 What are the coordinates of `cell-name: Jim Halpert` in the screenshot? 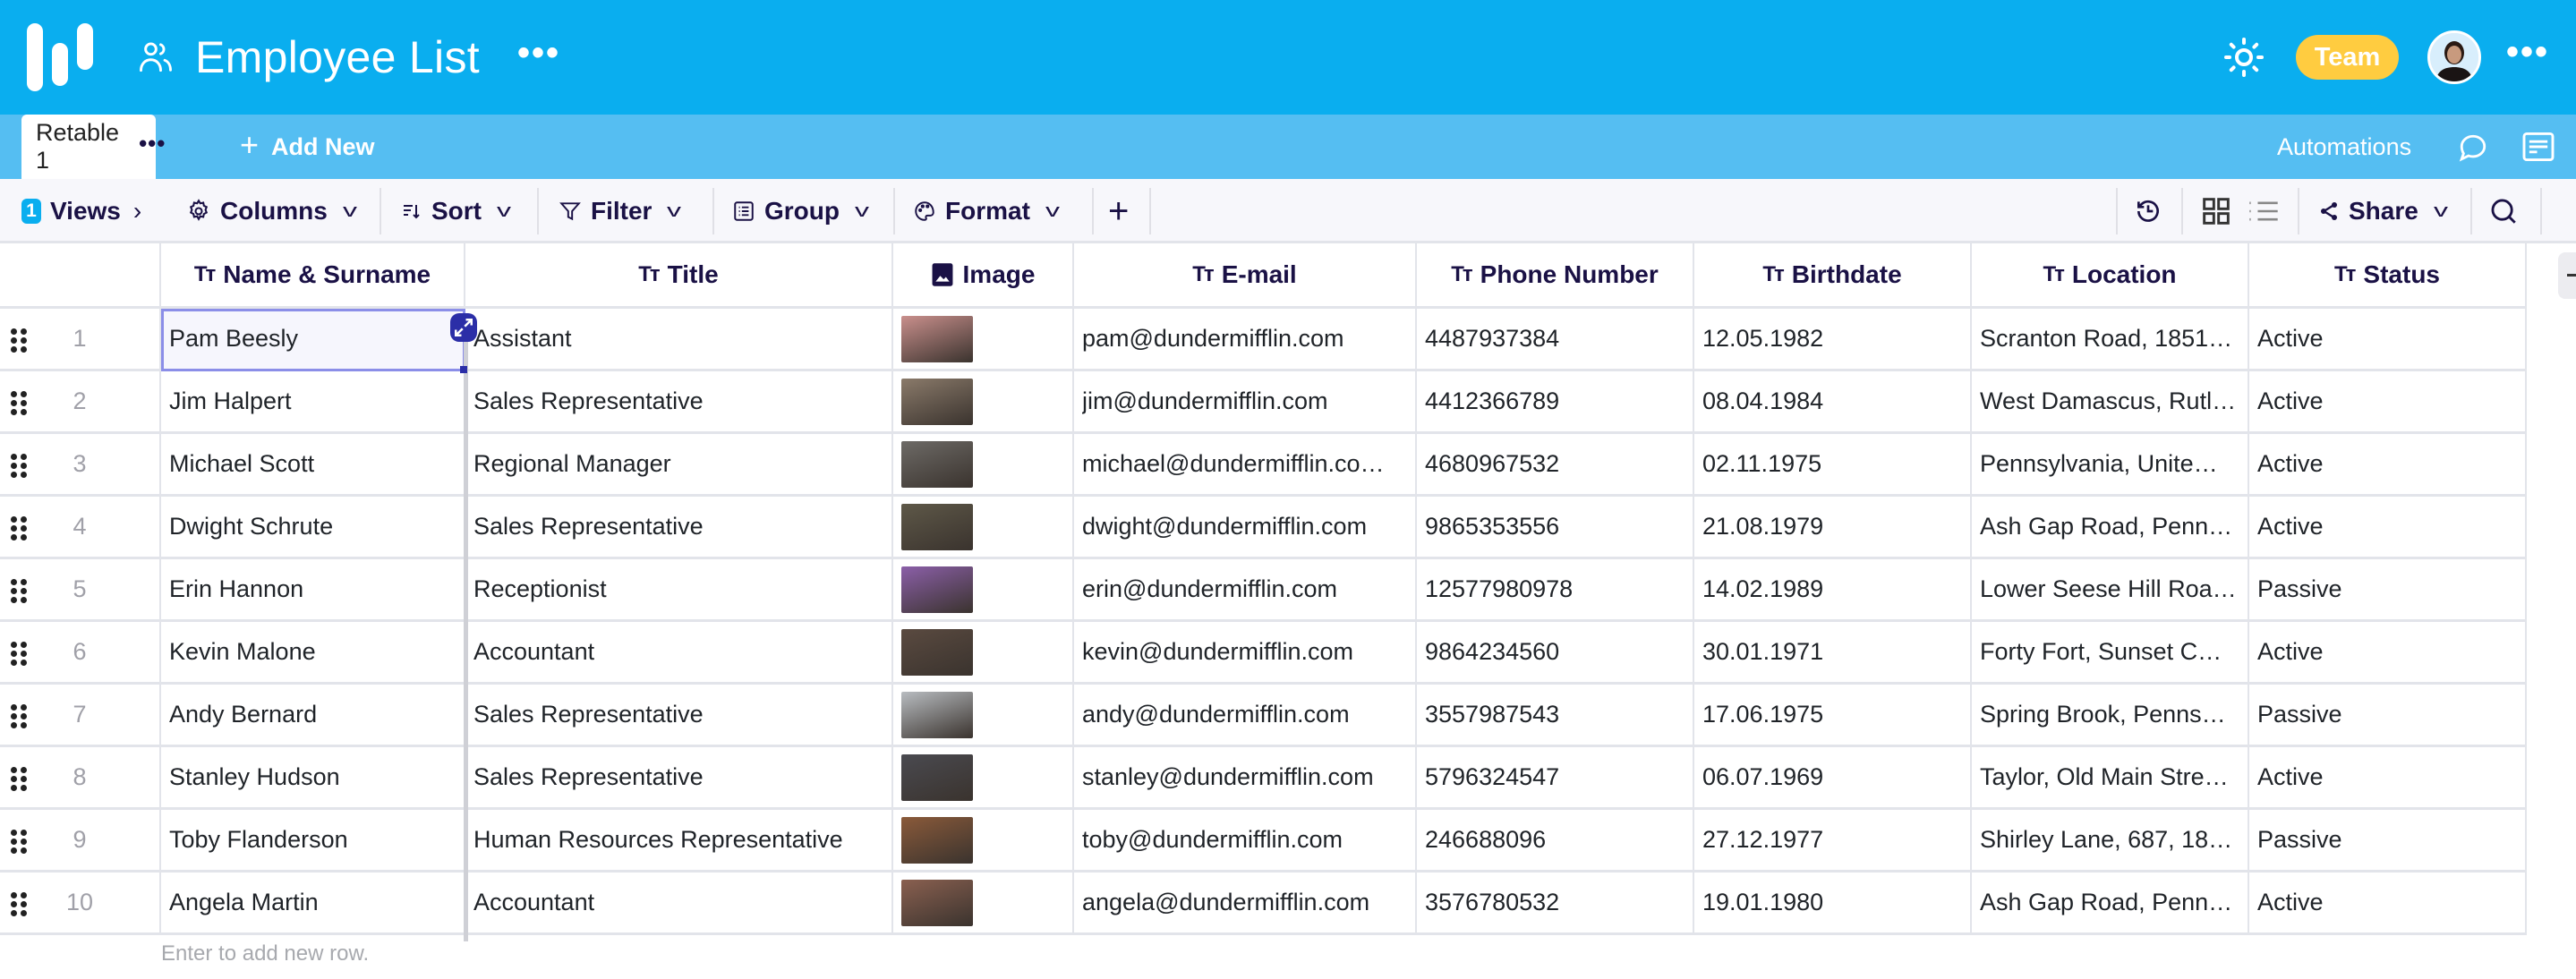 It's located at (313, 402).